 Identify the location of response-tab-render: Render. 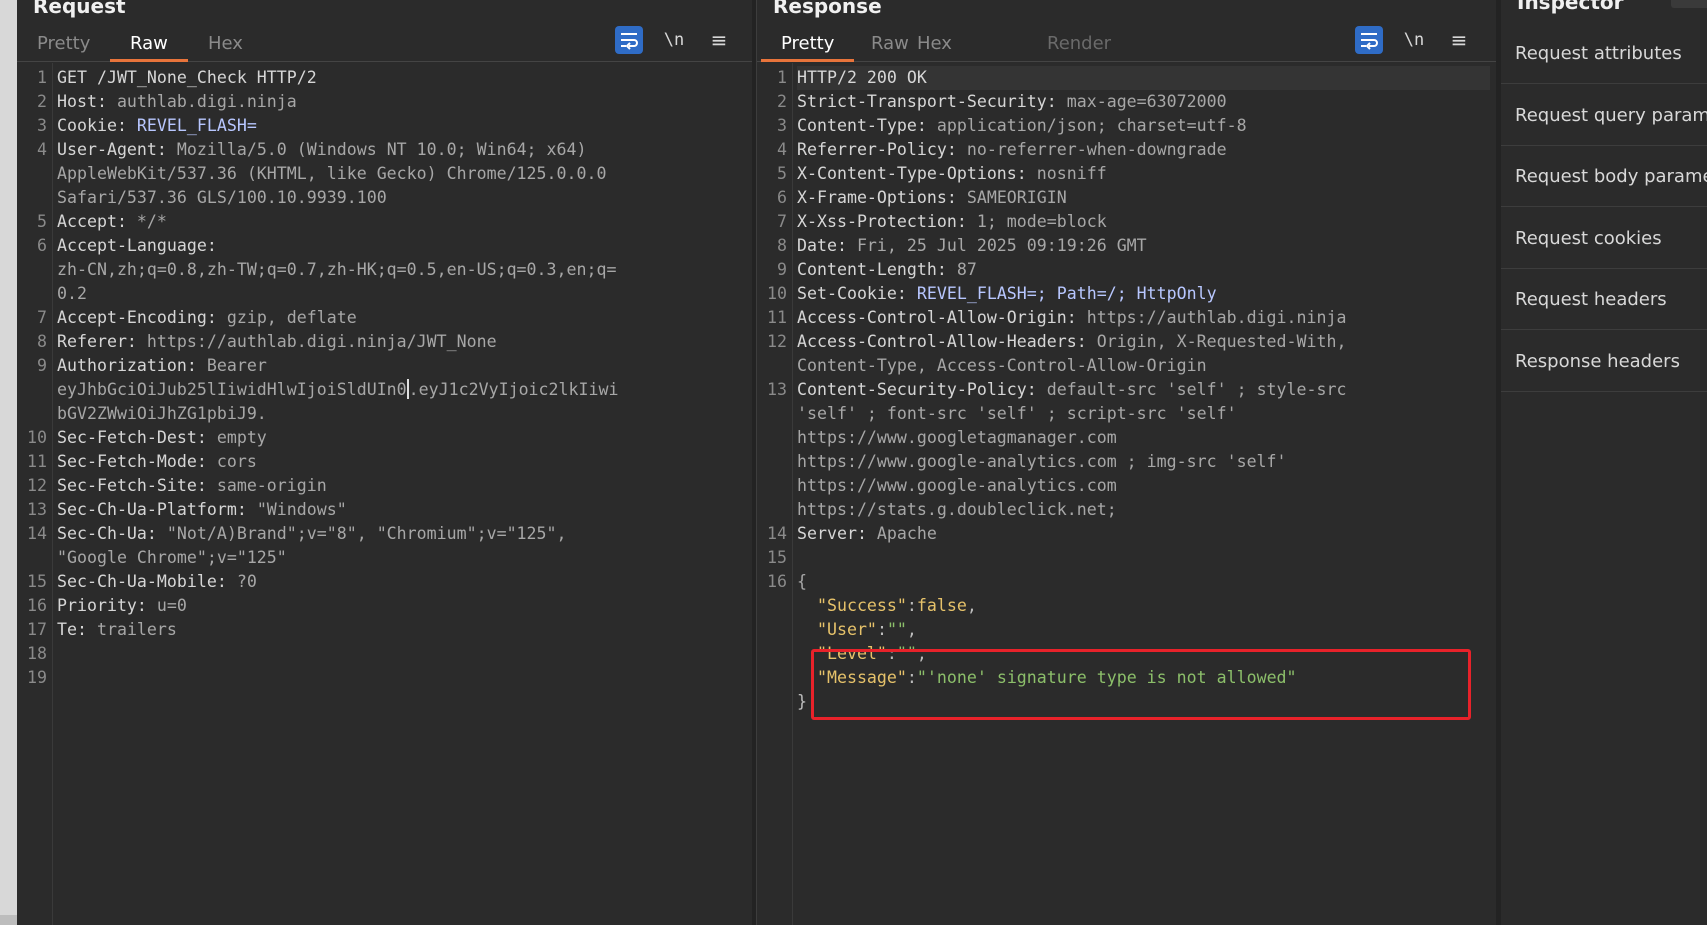
(1079, 46).